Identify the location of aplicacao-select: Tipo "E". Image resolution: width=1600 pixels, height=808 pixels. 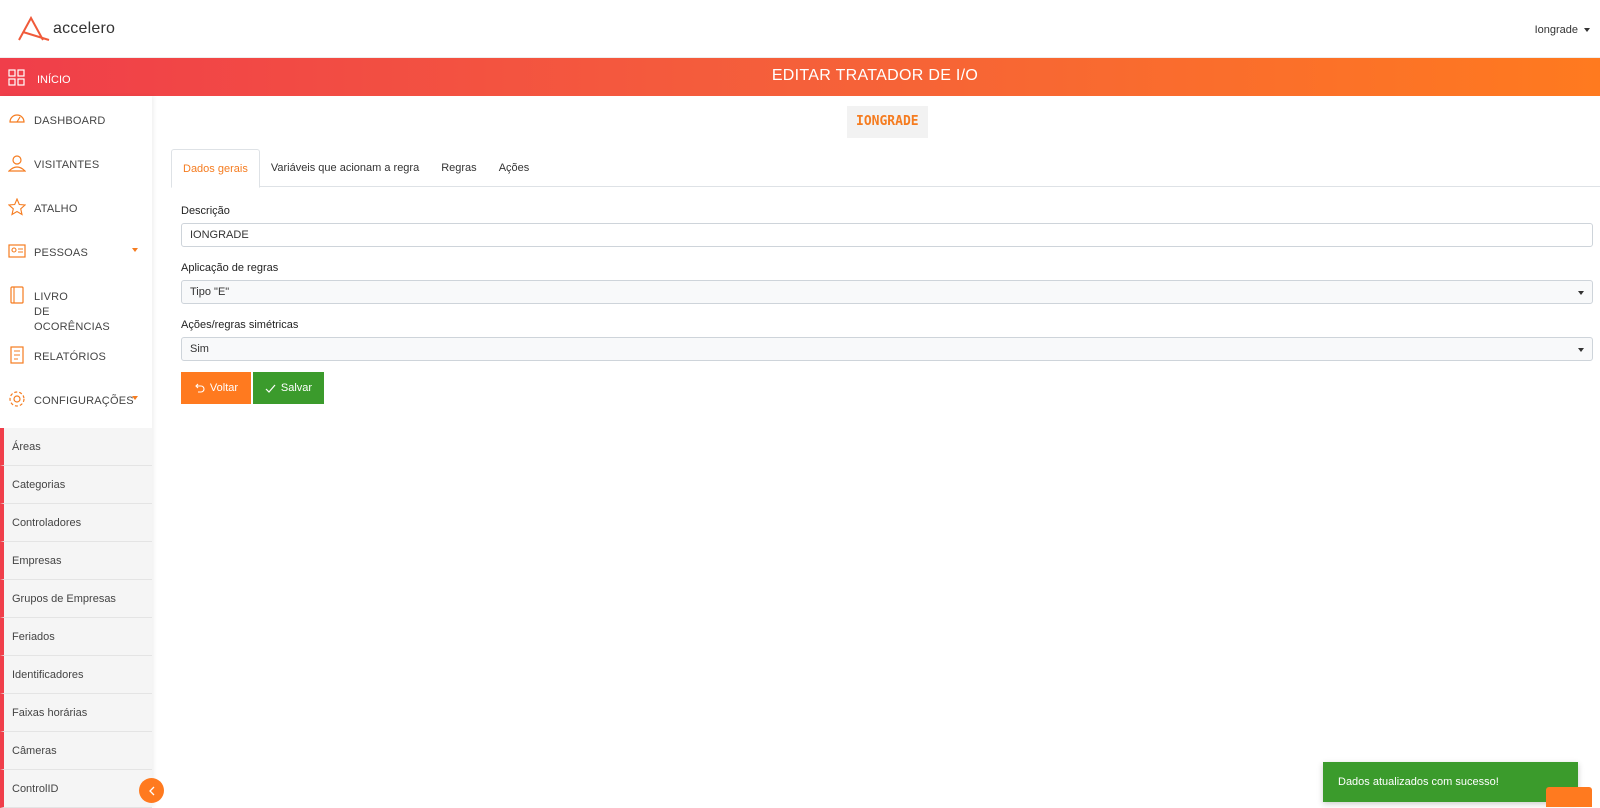
(887, 292).